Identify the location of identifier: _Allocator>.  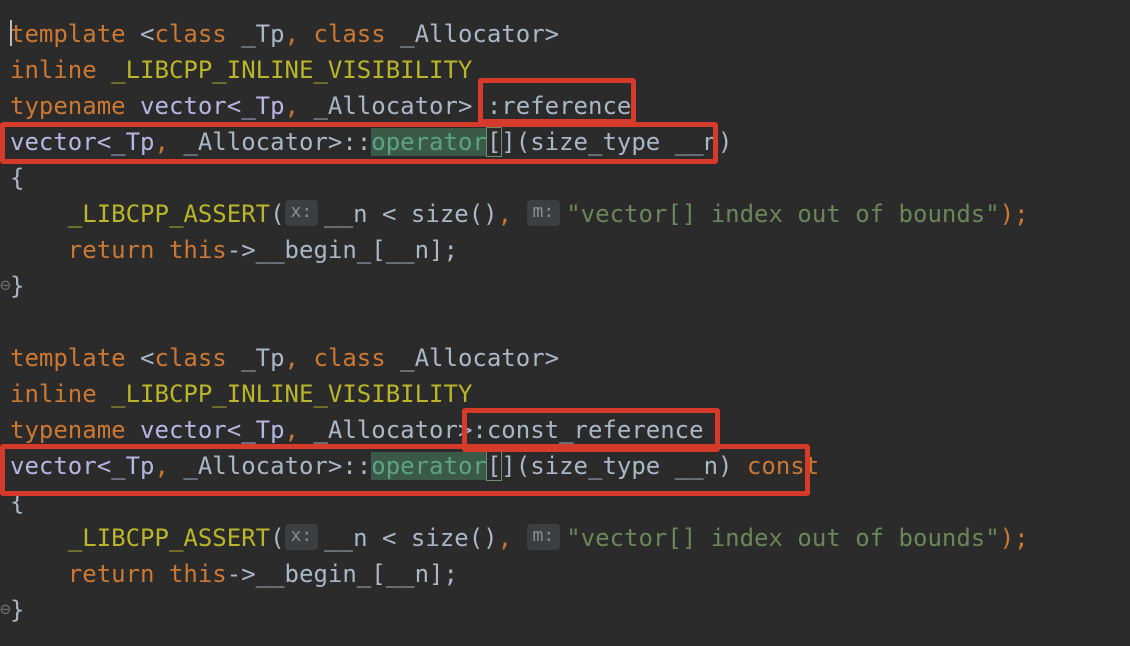
(386, 430).